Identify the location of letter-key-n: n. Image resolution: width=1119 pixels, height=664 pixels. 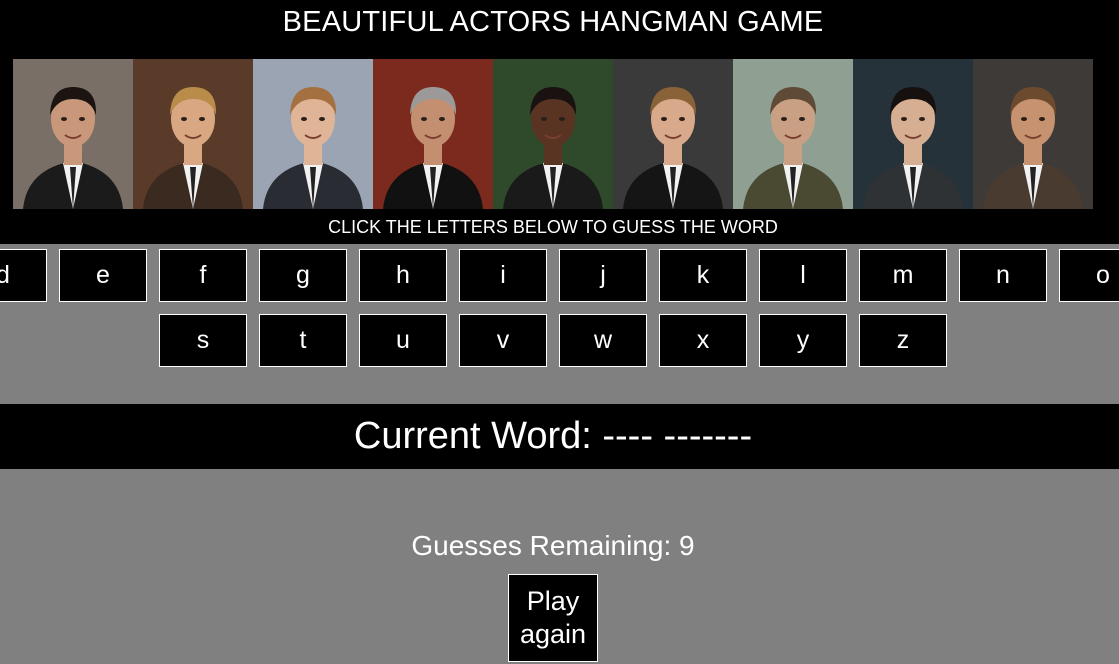
(1003, 275).